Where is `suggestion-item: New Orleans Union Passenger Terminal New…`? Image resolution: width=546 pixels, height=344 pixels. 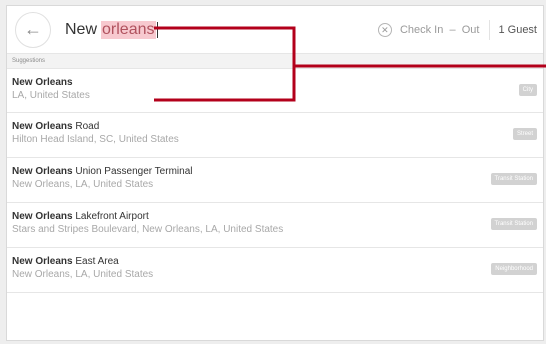 suggestion-item: New Orleans Union Passenger Terminal New… is located at coordinates (275, 180).